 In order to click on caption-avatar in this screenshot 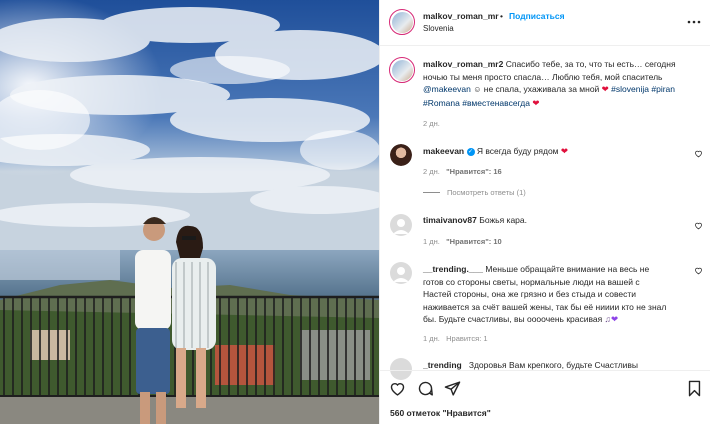, I will do `click(402, 70)`.